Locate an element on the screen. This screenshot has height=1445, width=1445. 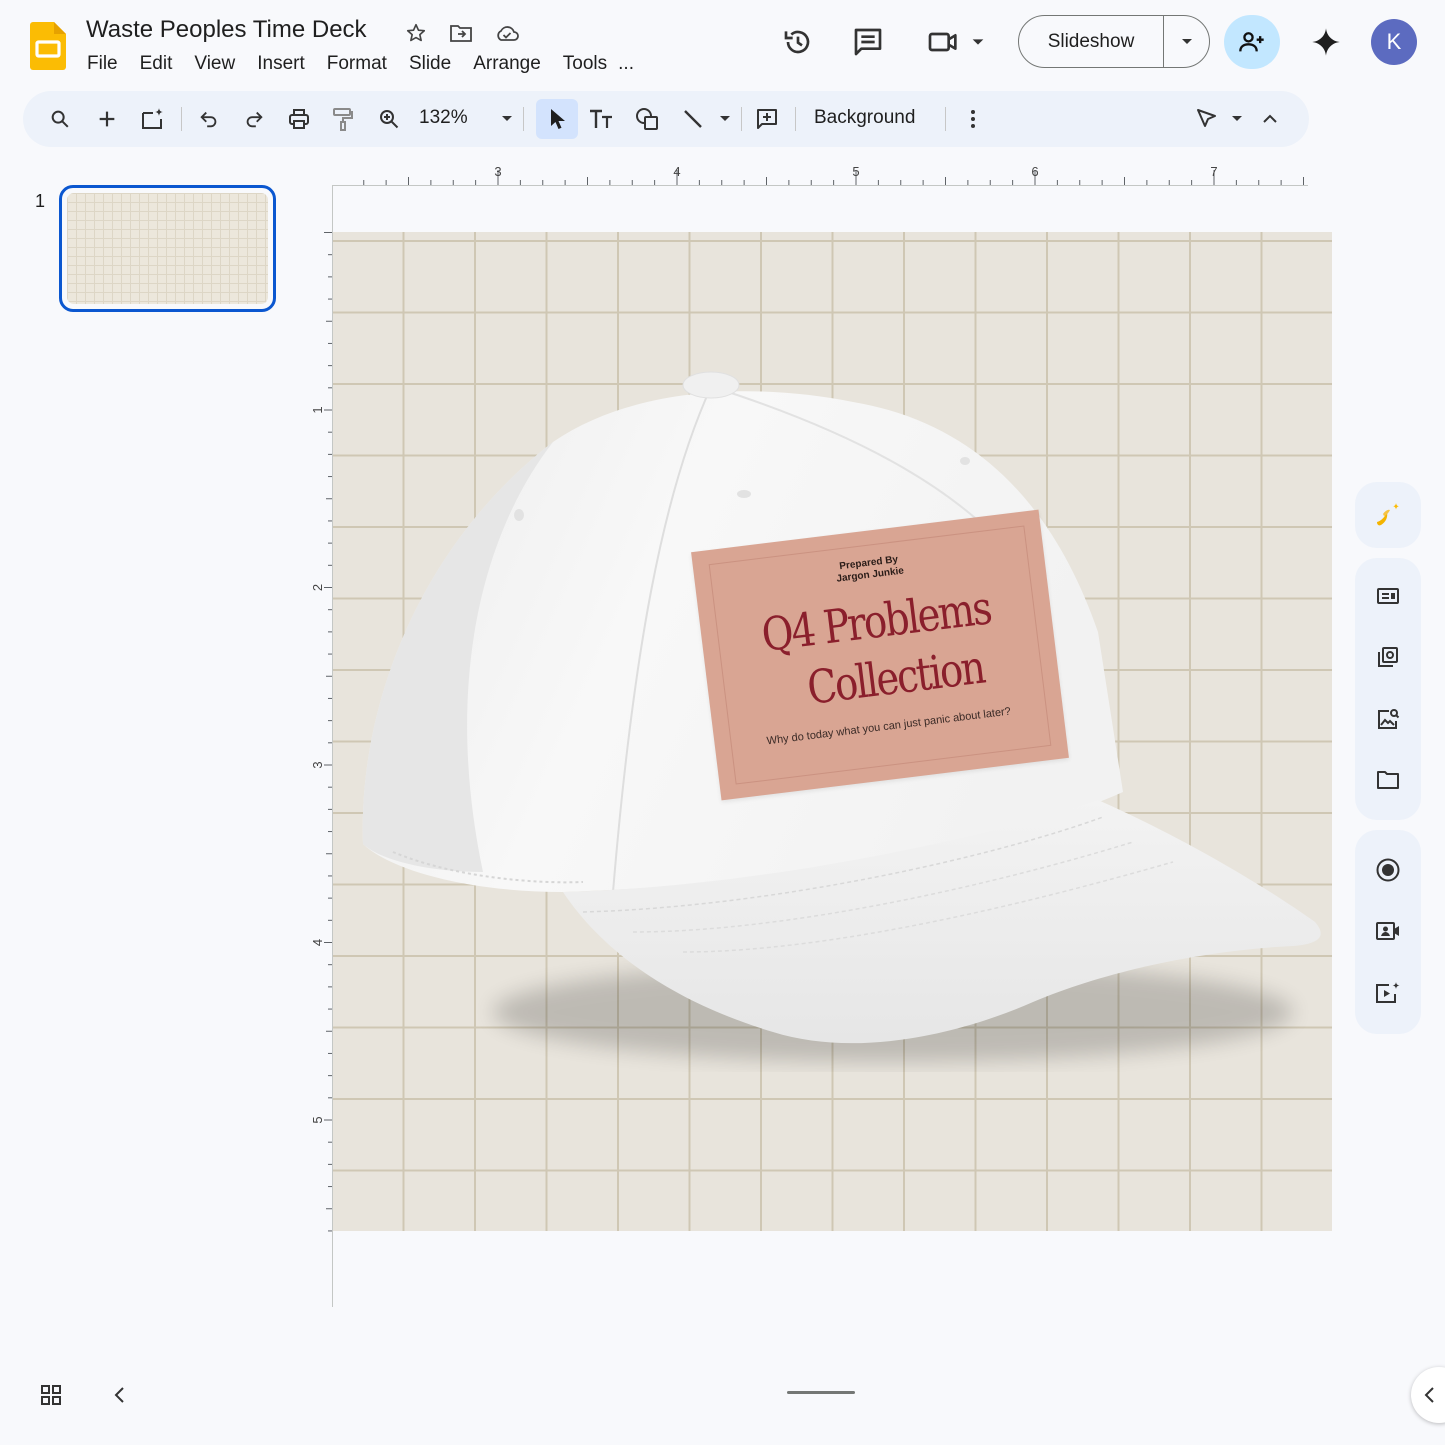
slide-thumbnail is located at coordinates (167, 248).